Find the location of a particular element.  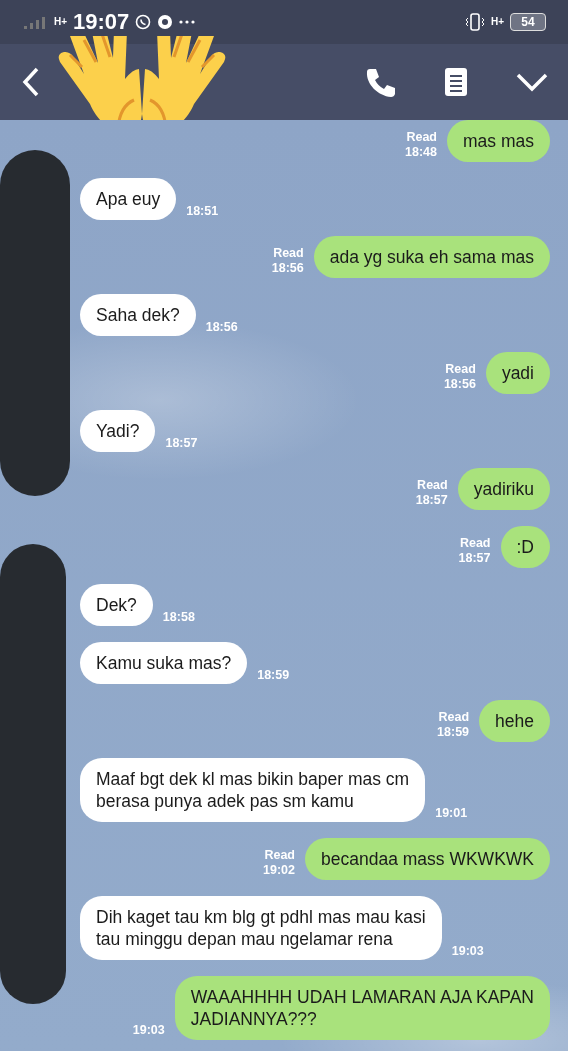

battery-level: 54 is located at coordinates (528, 22).